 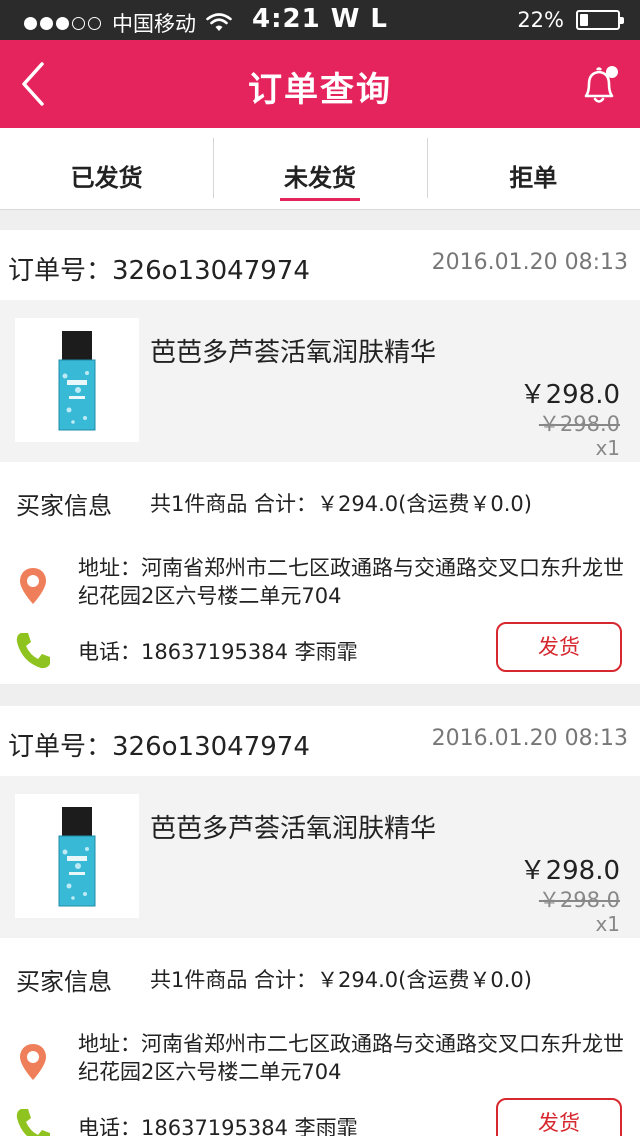 What do you see at coordinates (320, 90) in the screenshot?
I see `page-title: 订单查询` at bounding box center [320, 90].